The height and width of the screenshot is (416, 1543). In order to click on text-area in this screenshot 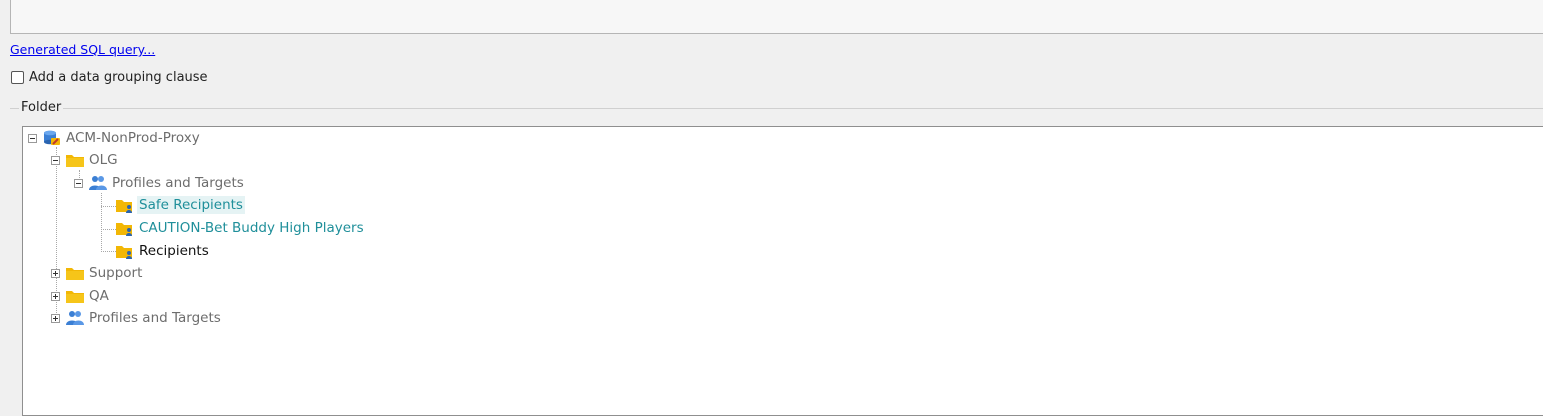, I will do `click(776, 17)`.